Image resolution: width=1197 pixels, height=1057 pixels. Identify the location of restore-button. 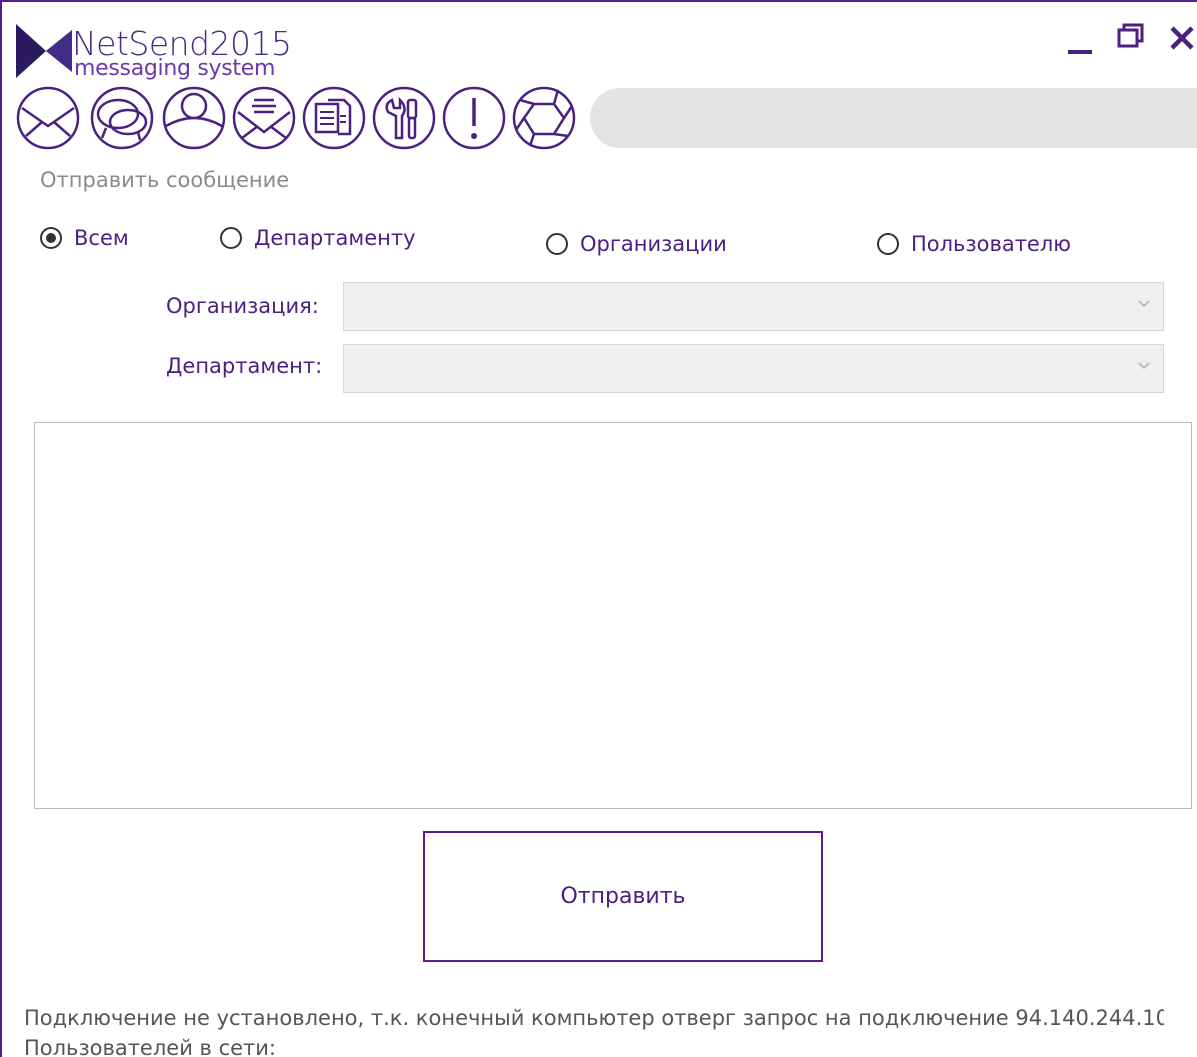
(1132, 38).